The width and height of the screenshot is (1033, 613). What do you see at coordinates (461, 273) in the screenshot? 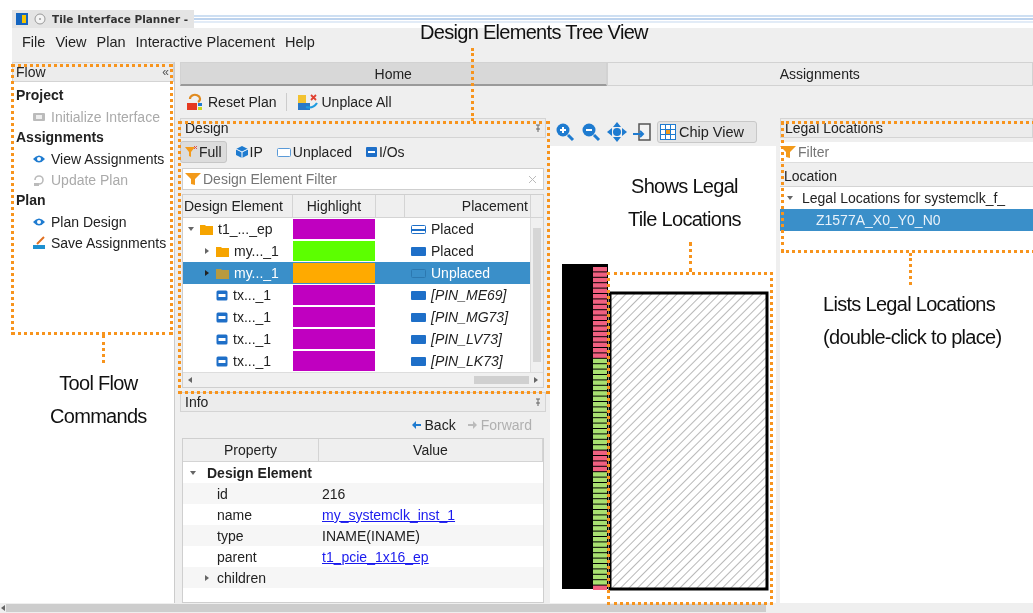
I see `placement-status: Unplaced` at bounding box center [461, 273].